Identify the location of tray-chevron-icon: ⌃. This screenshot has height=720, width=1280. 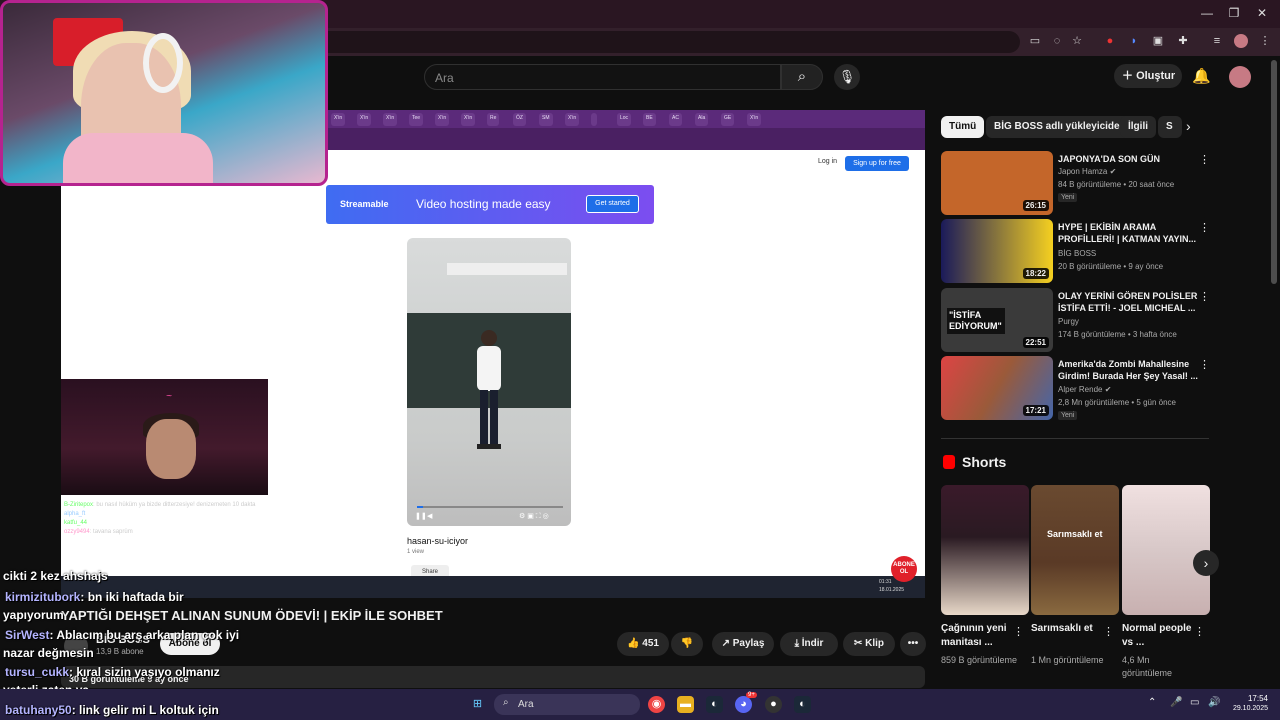
(1152, 702).